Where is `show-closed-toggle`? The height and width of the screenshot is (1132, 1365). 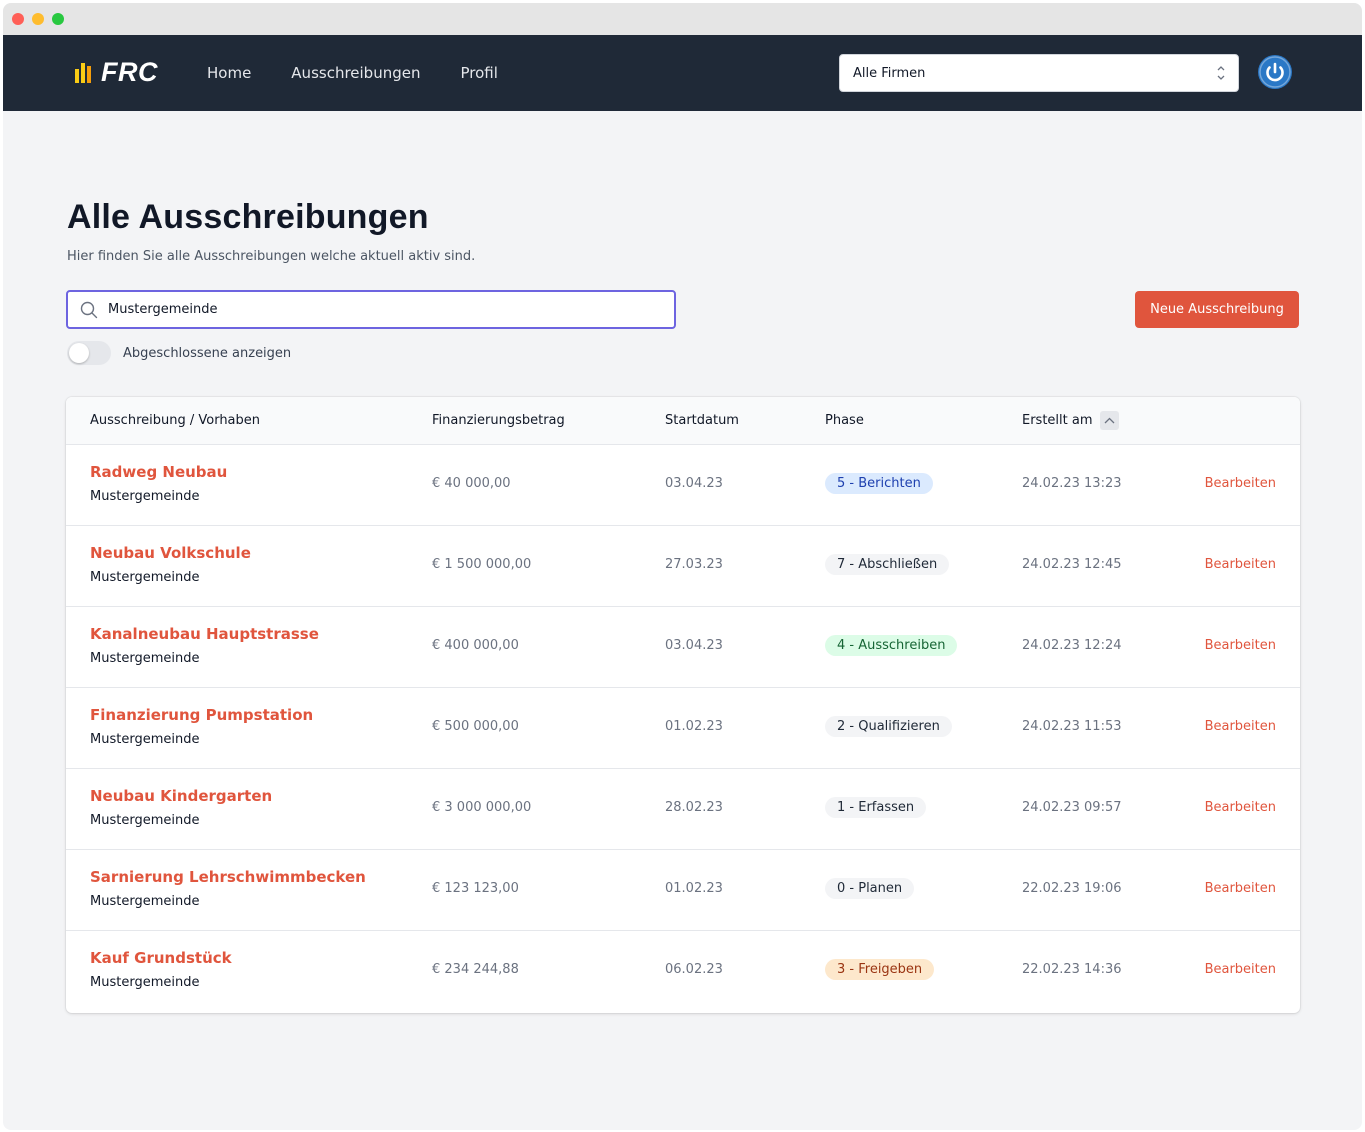 show-closed-toggle is located at coordinates (89, 353).